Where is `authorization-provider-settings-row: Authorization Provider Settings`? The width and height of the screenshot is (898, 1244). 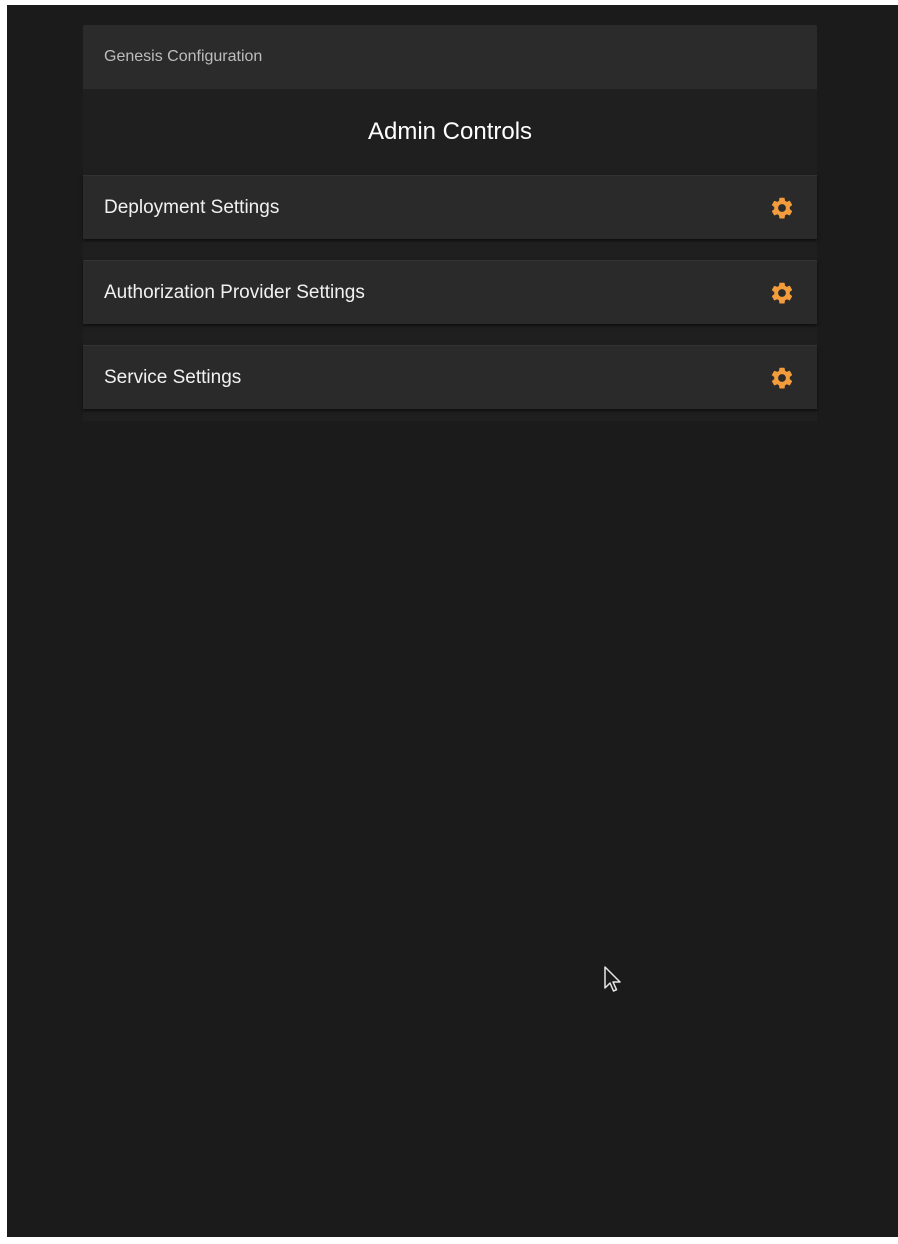
authorization-provider-settings-row: Authorization Provider Settings is located at coordinates (450, 292).